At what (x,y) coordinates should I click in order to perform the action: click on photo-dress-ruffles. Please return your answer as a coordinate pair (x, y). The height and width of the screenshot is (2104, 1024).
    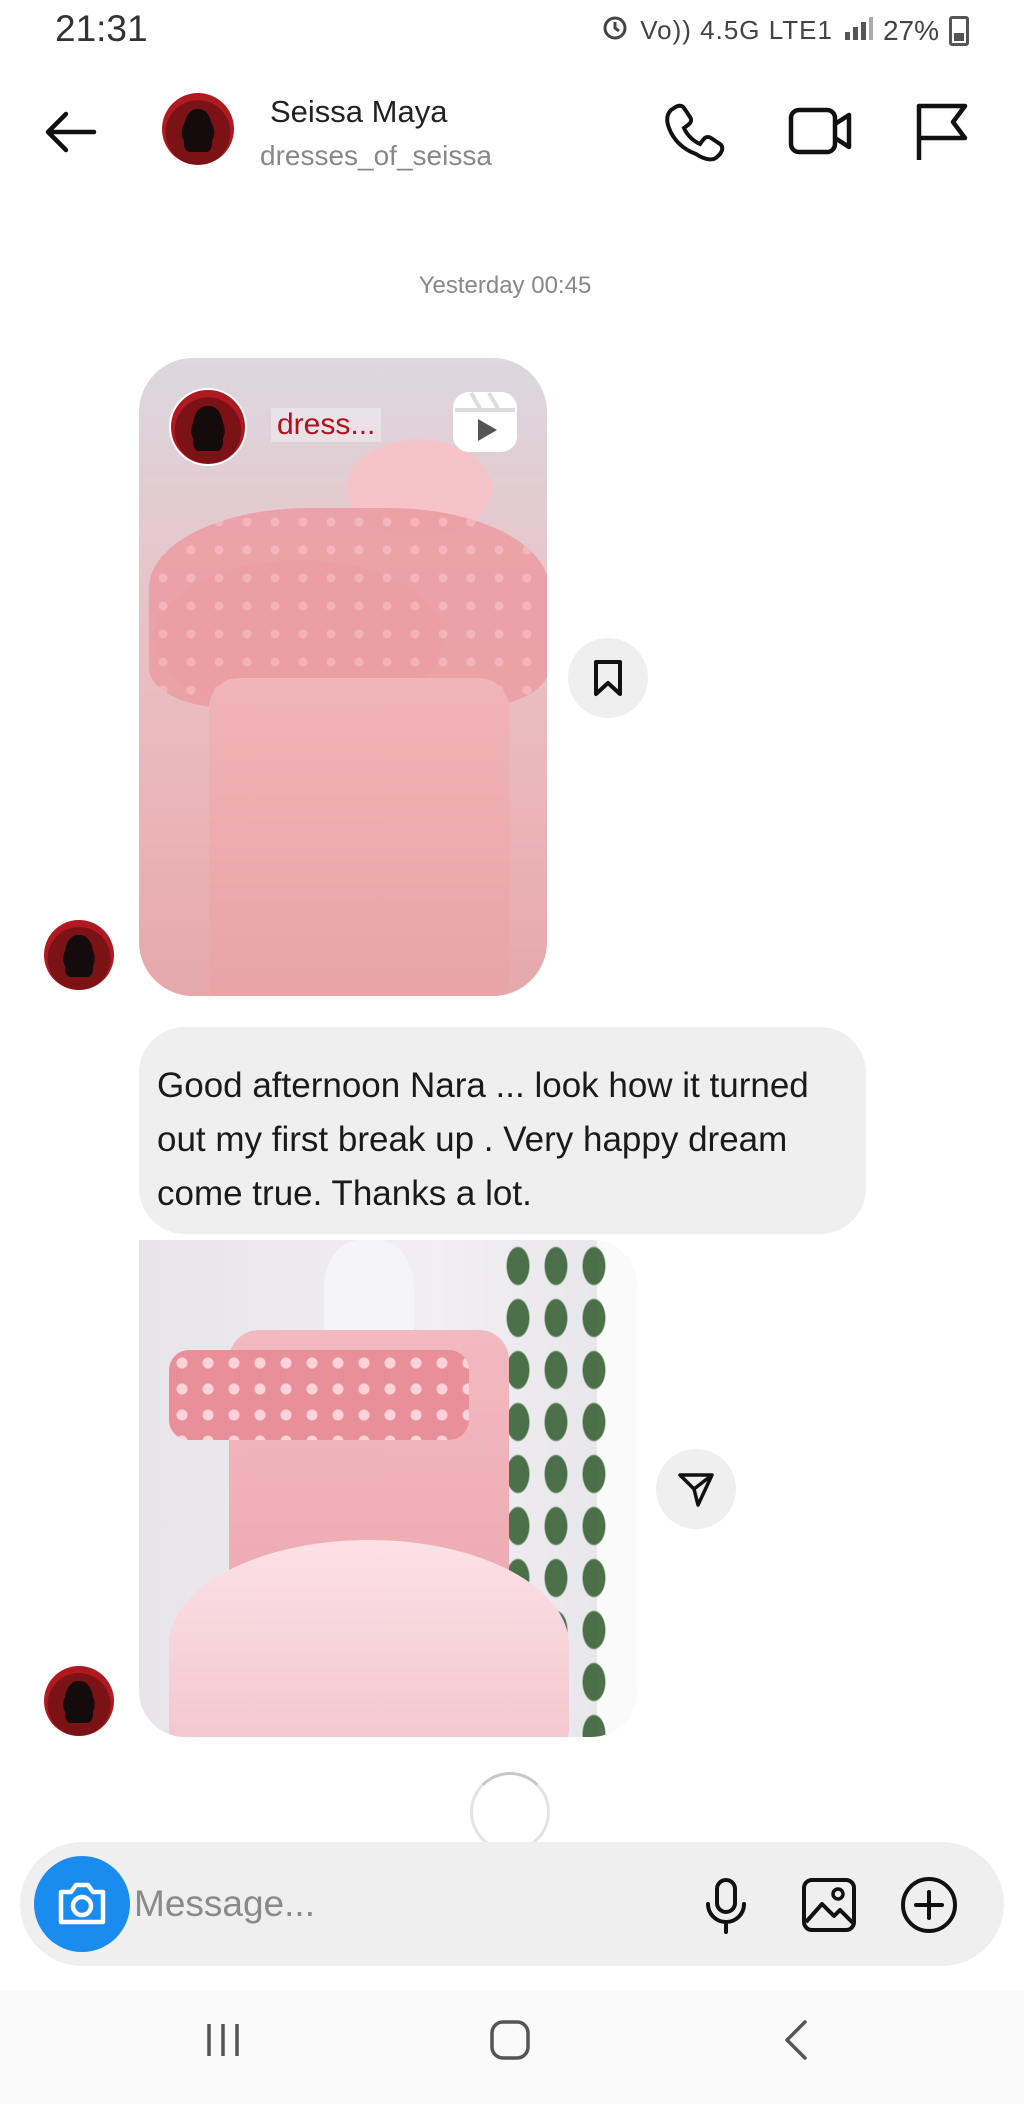
    Looking at the image, I should click on (319, 1395).